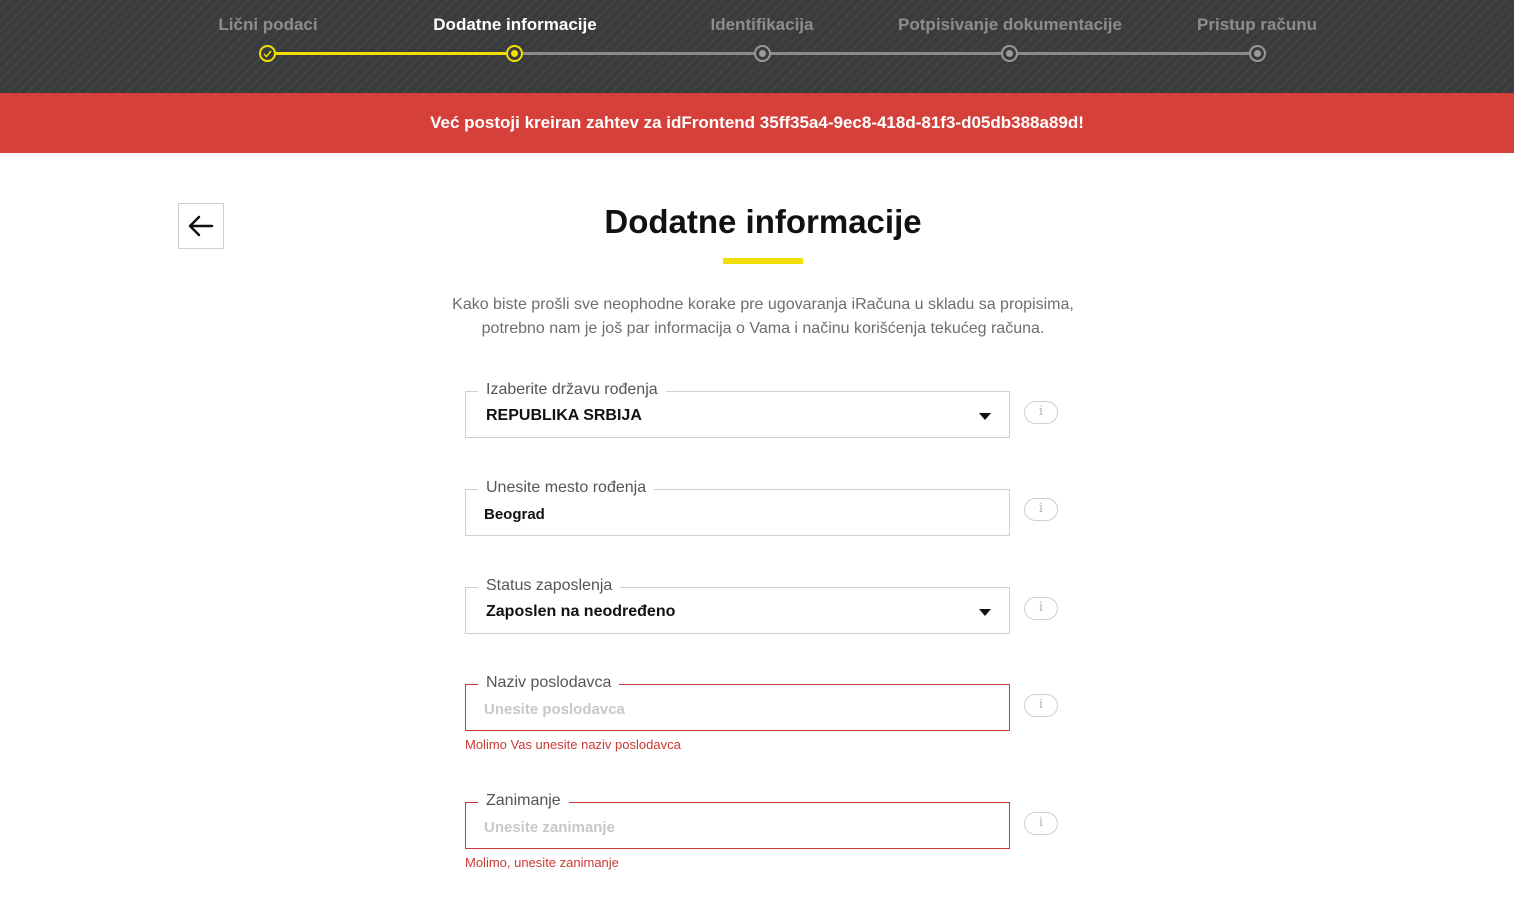  I want to click on occupation-field: Zanimanje, so click(737, 820).